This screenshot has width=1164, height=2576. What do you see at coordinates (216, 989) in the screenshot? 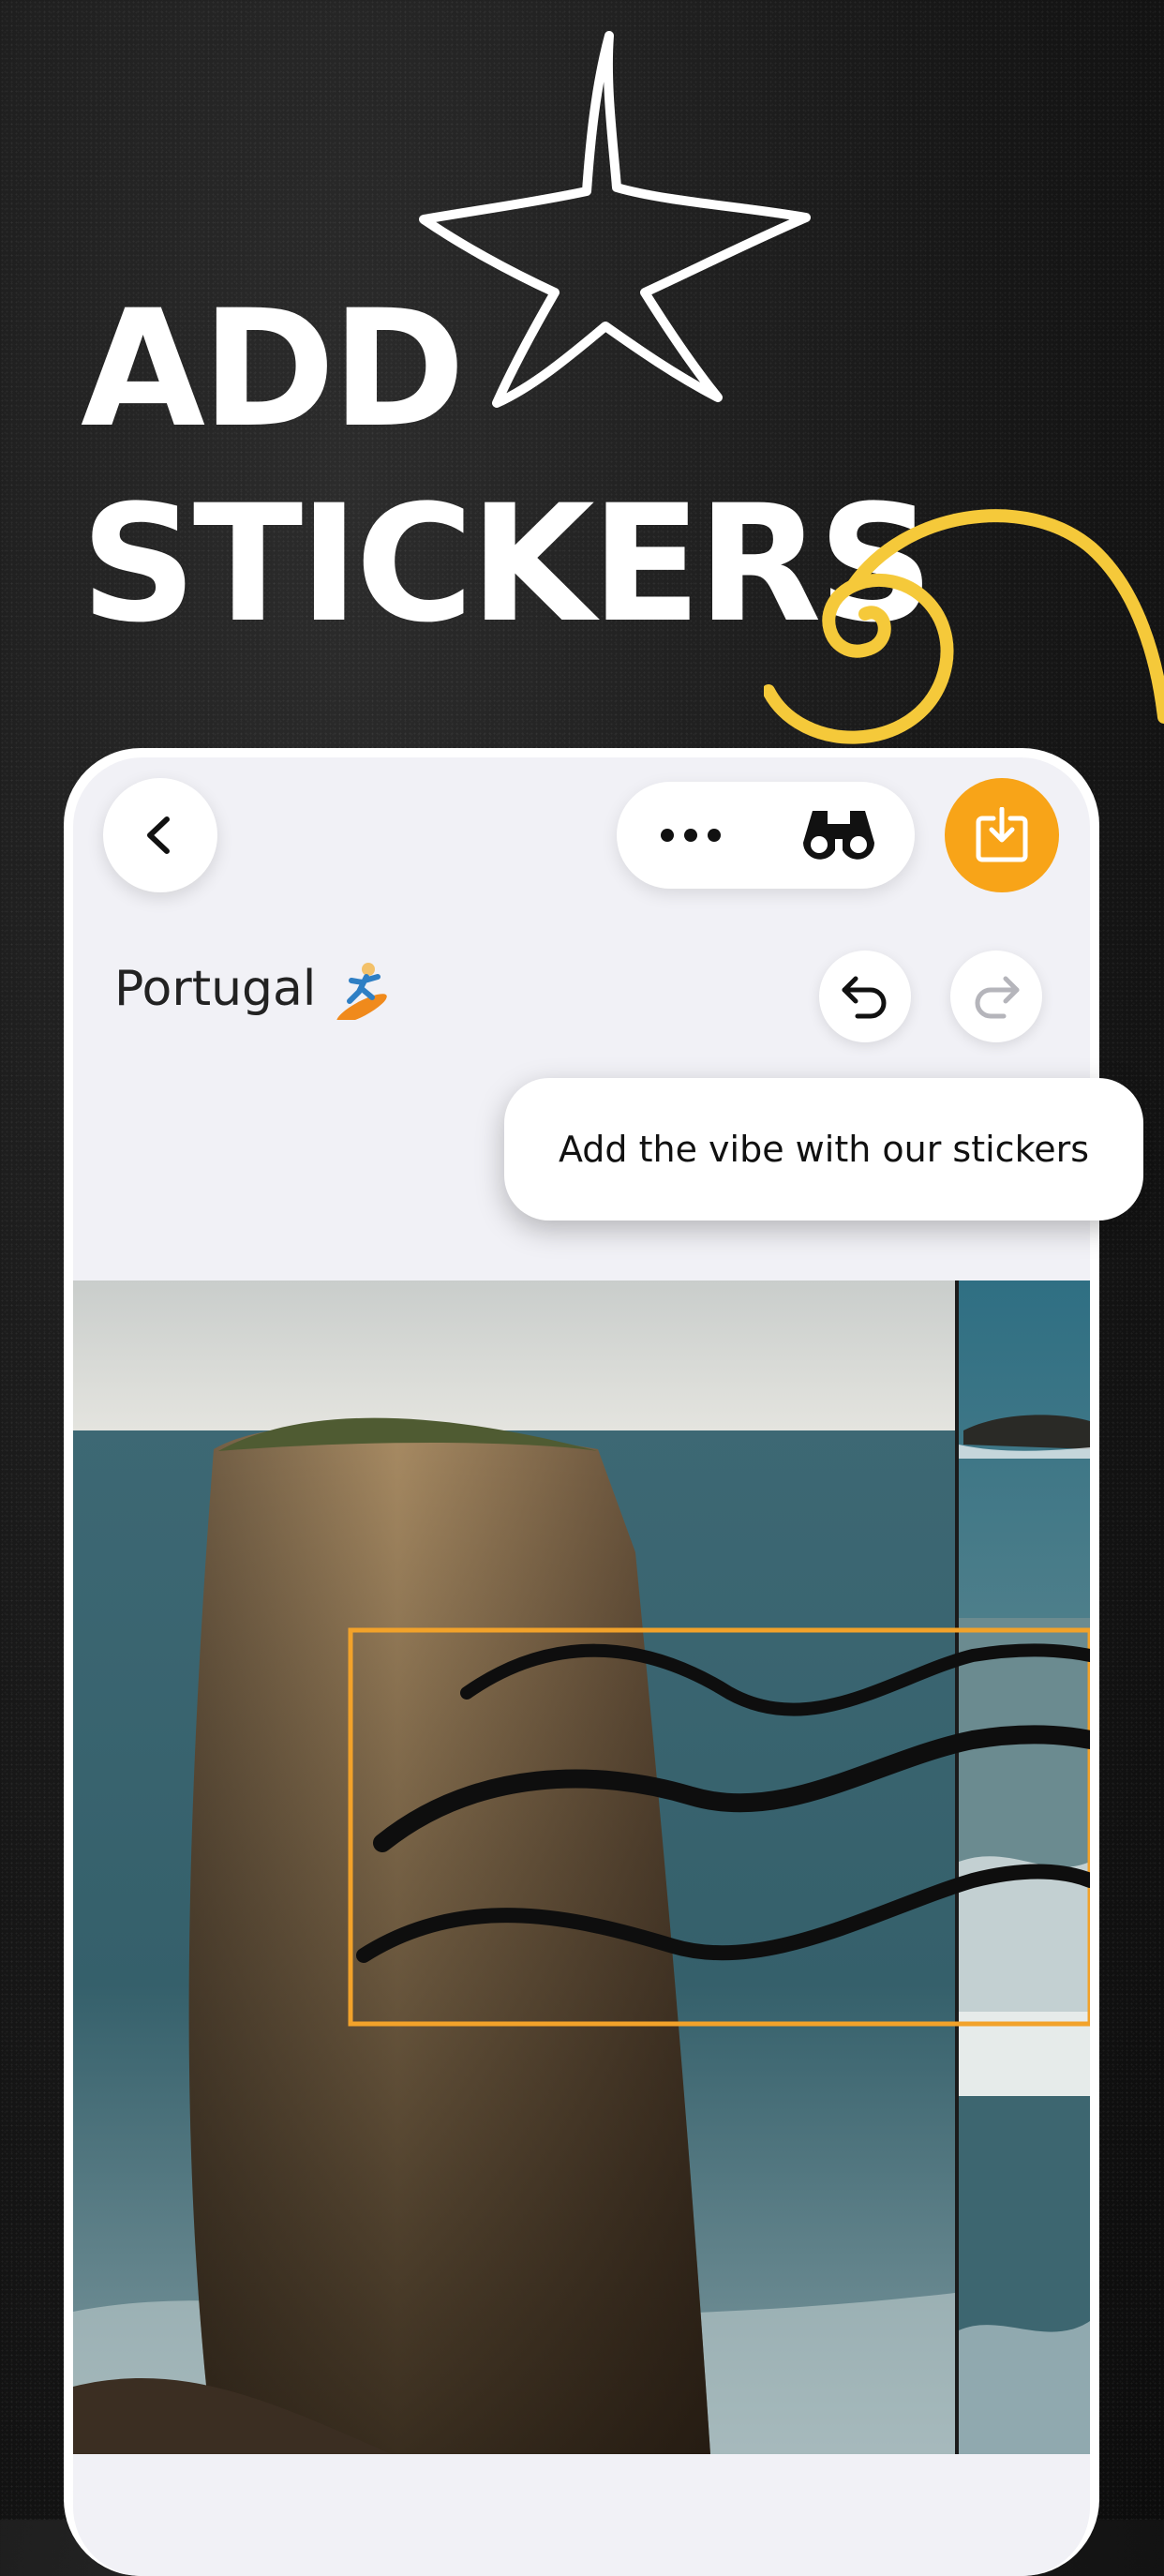
I see `album-title-text: Portugal` at bounding box center [216, 989].